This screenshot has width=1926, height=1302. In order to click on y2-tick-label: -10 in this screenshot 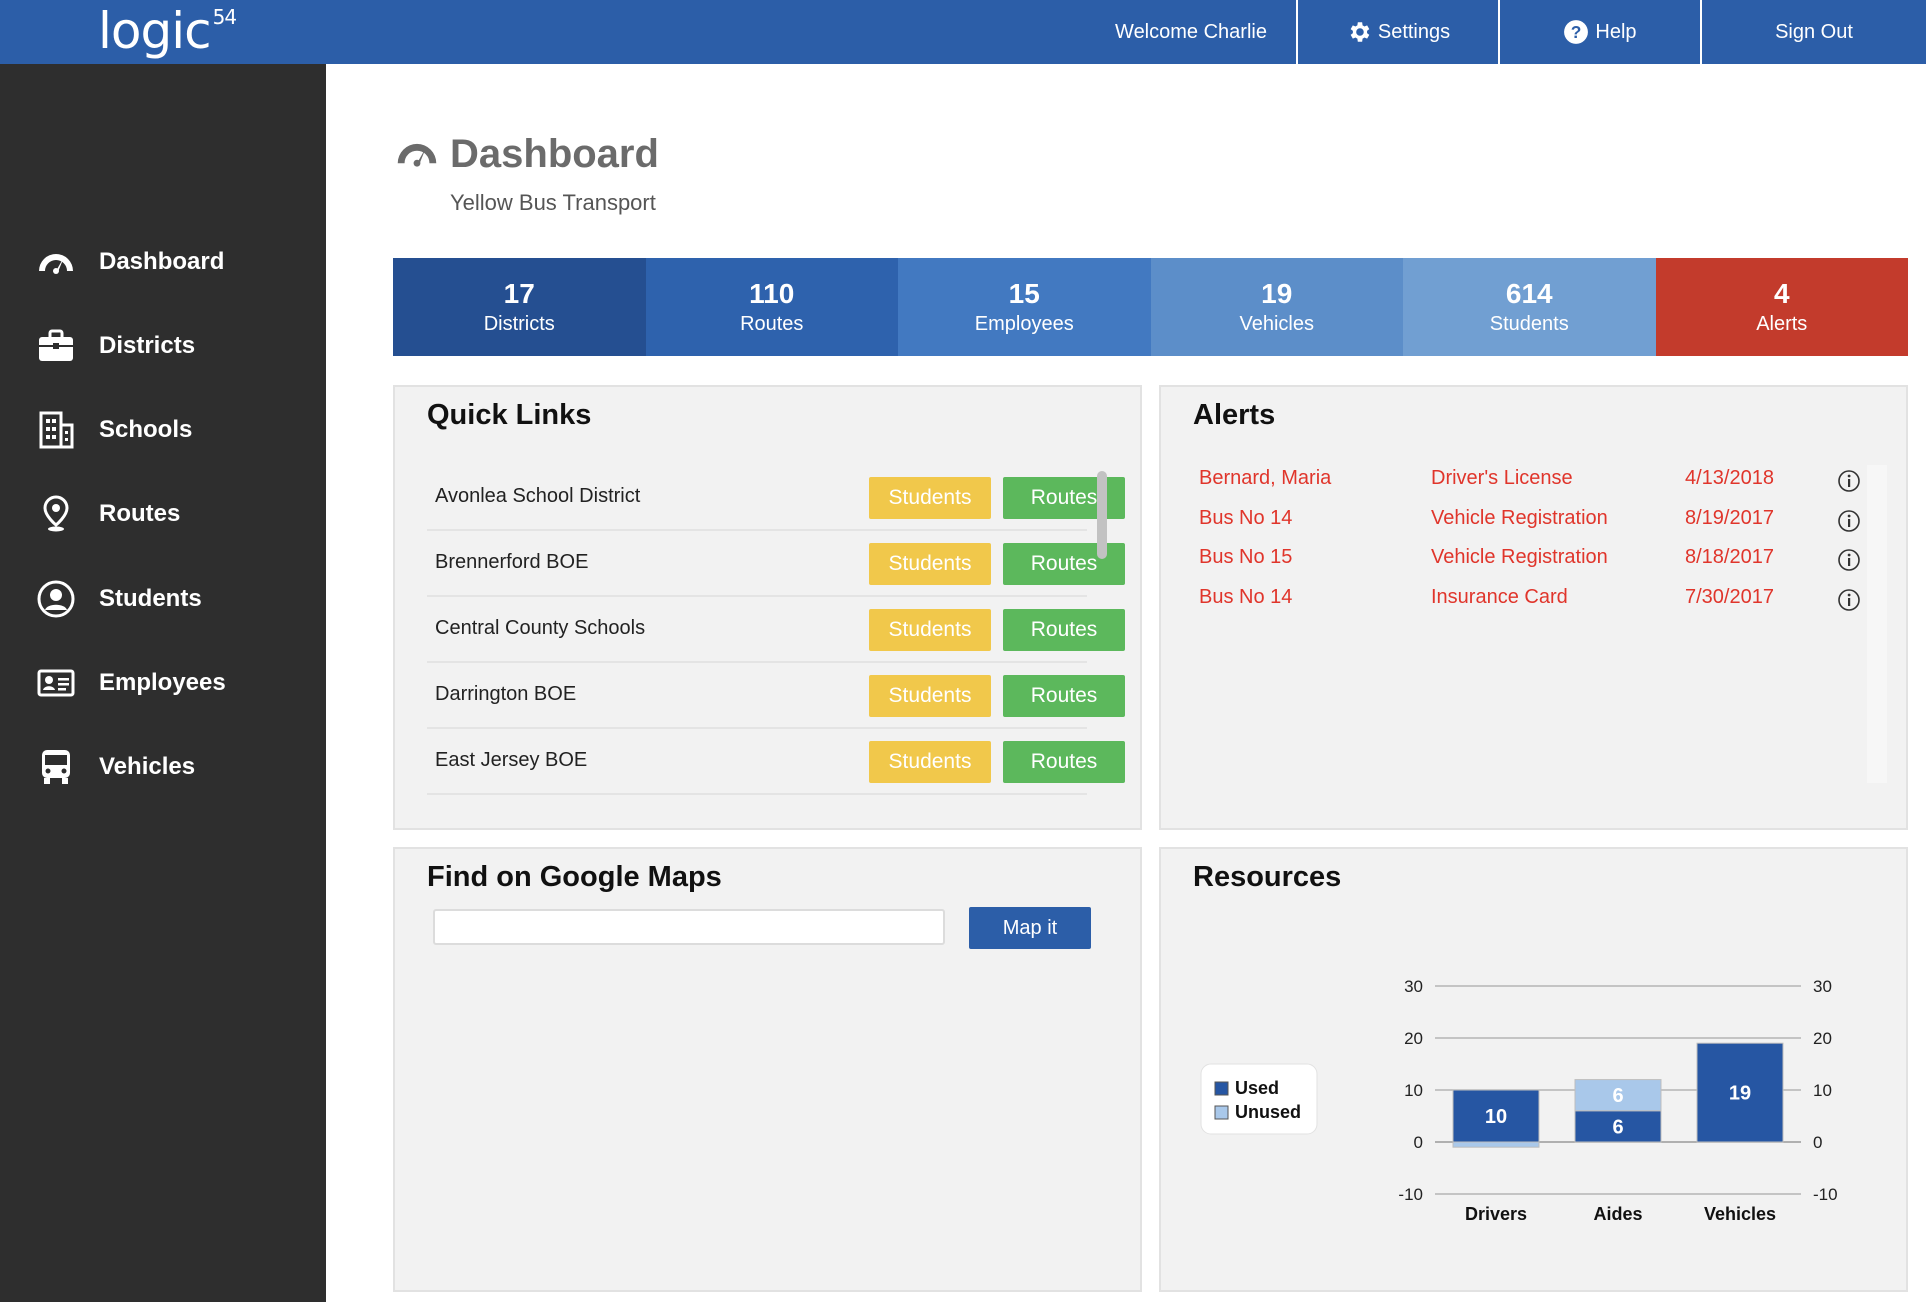, I will do `click(1825, 1194)`.